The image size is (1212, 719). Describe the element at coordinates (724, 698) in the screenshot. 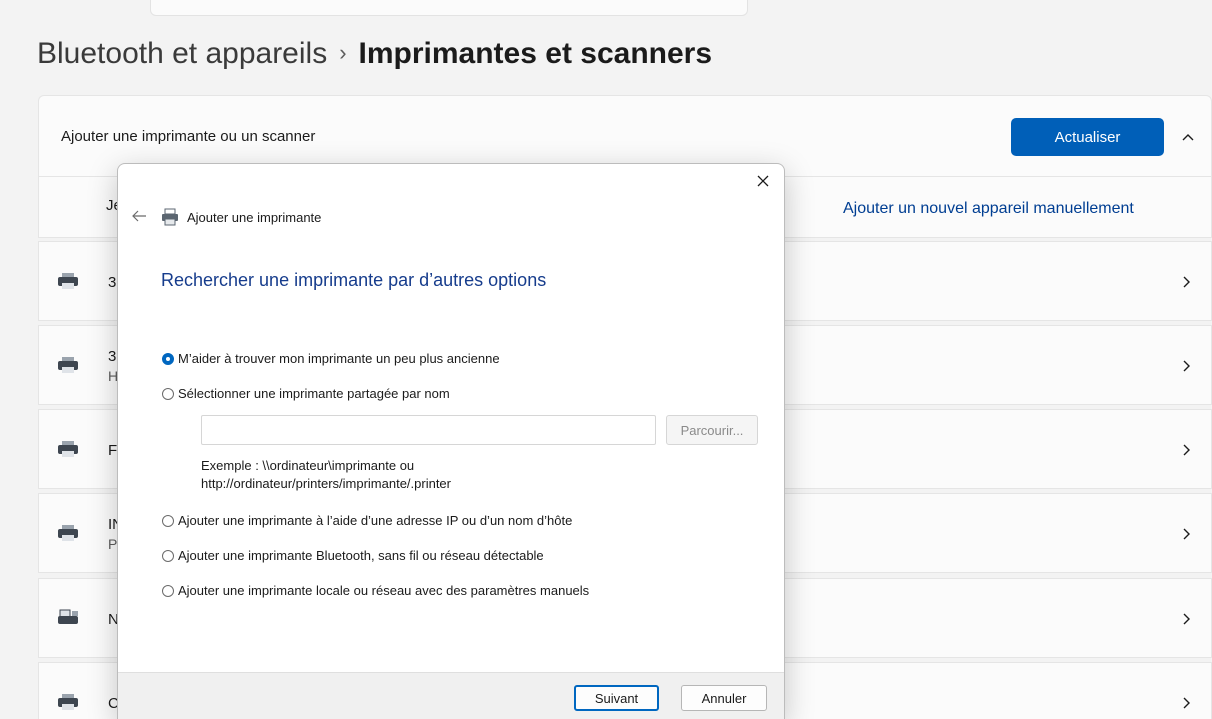

I see `cancel-button: Annuler` at that location.